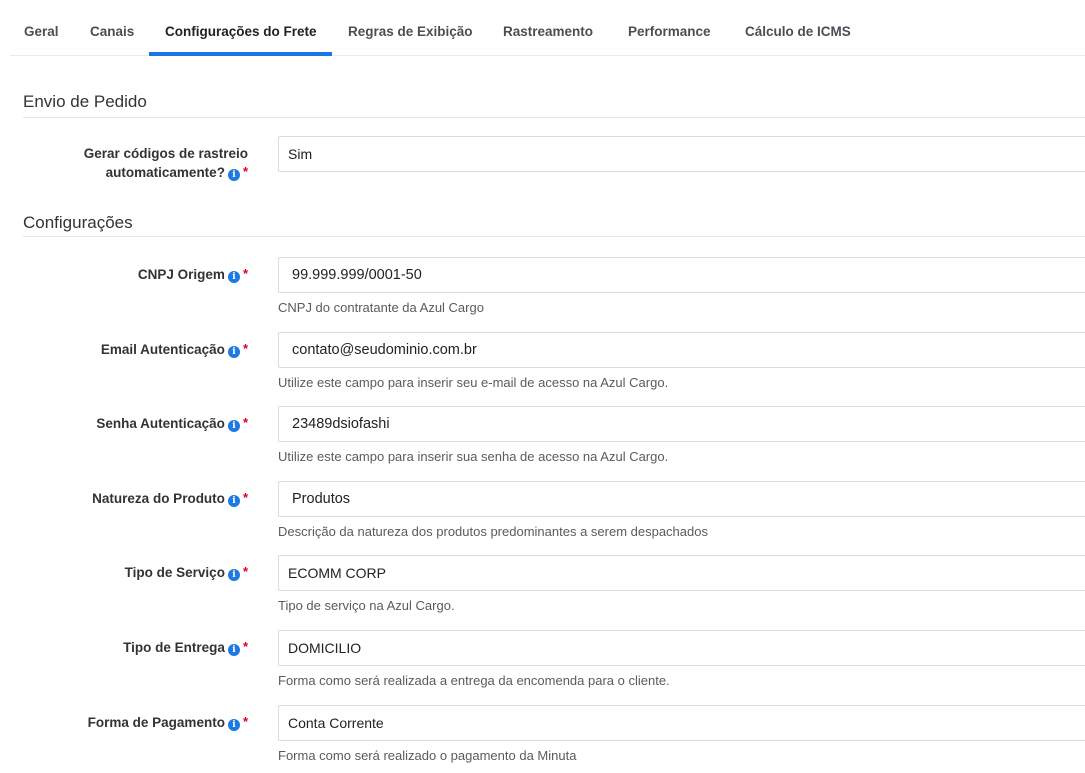 The image size is (1085, 773). Describe the element at coordinates (410, 28) in the screenshot. I see `tab-regras-exibicao: Regras de Exibição` at that location.